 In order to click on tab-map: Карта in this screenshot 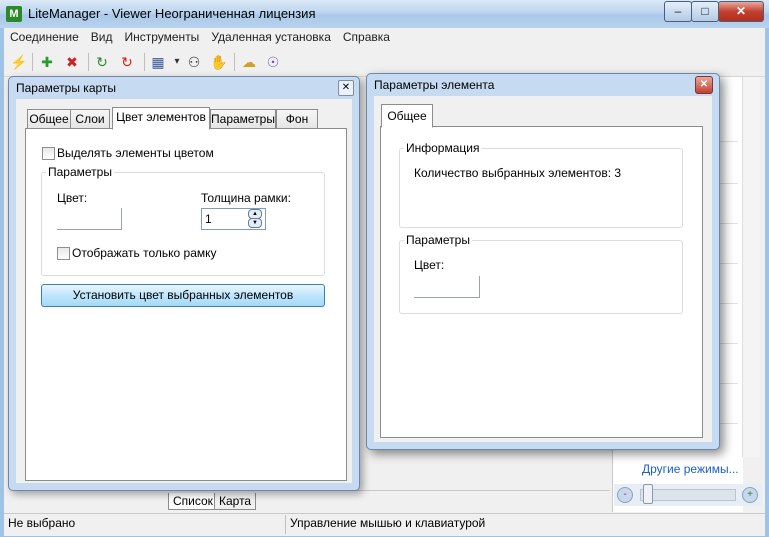, I will do `click(235, 501)`.